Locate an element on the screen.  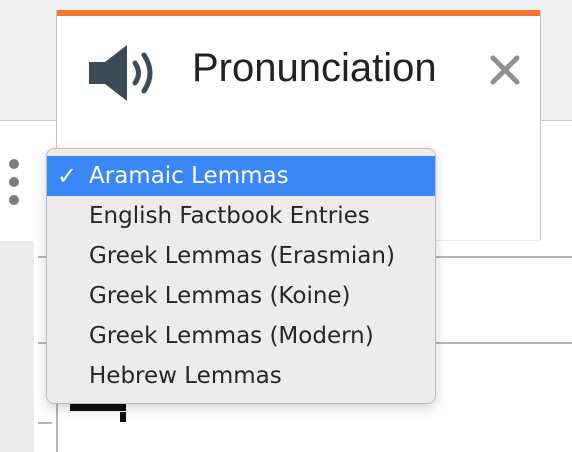
dropdown-item-greek-lemmas-modern: Greek Lemmas (Modern) is located at coordinates (241, 336).